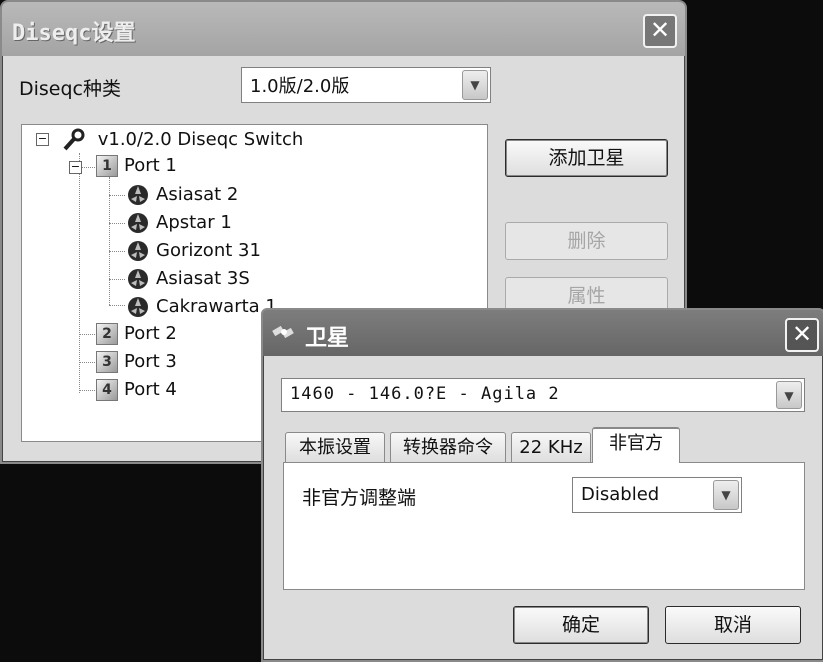 Image resolution: width=823 pixels, height=662 pixels. Describe the element at coordinates (327, 338) in the screenshot. I see `satellite-window-title: 卫星` at that location.